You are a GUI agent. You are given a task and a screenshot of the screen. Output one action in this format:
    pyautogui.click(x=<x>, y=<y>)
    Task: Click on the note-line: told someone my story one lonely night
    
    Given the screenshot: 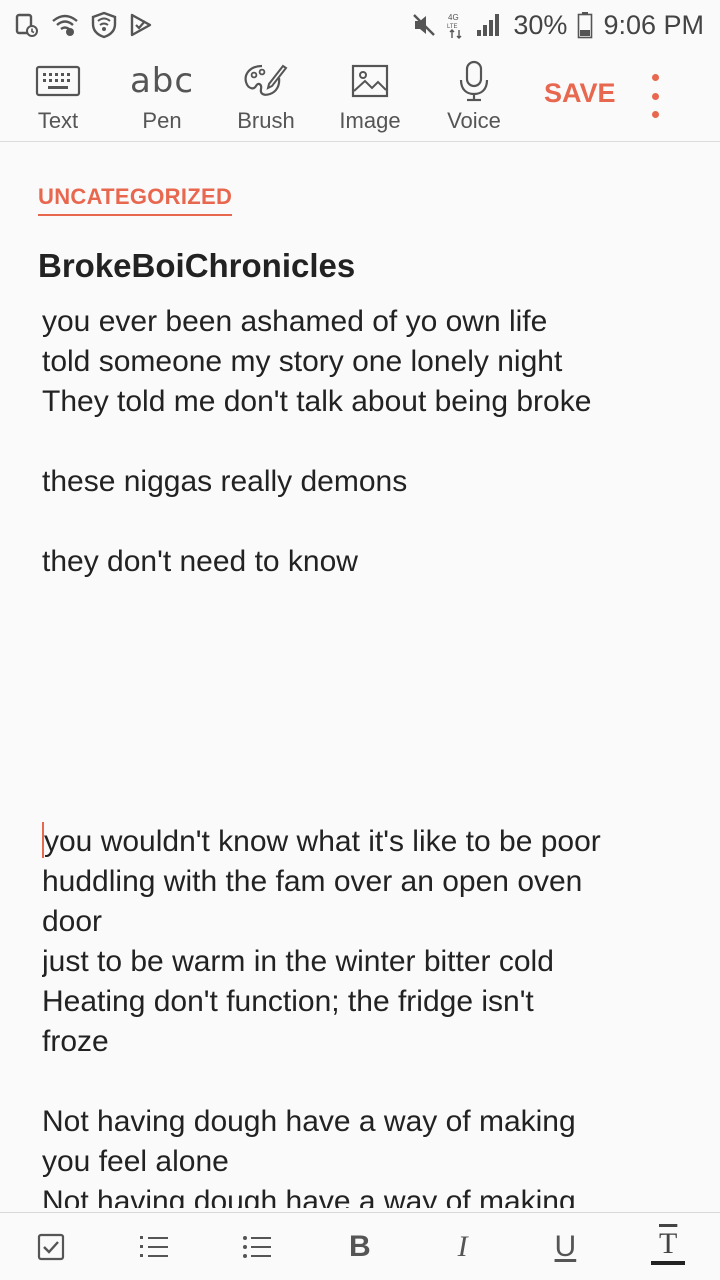 What is the action you would take?
    pyautogui.click(x=362, y=362)
    